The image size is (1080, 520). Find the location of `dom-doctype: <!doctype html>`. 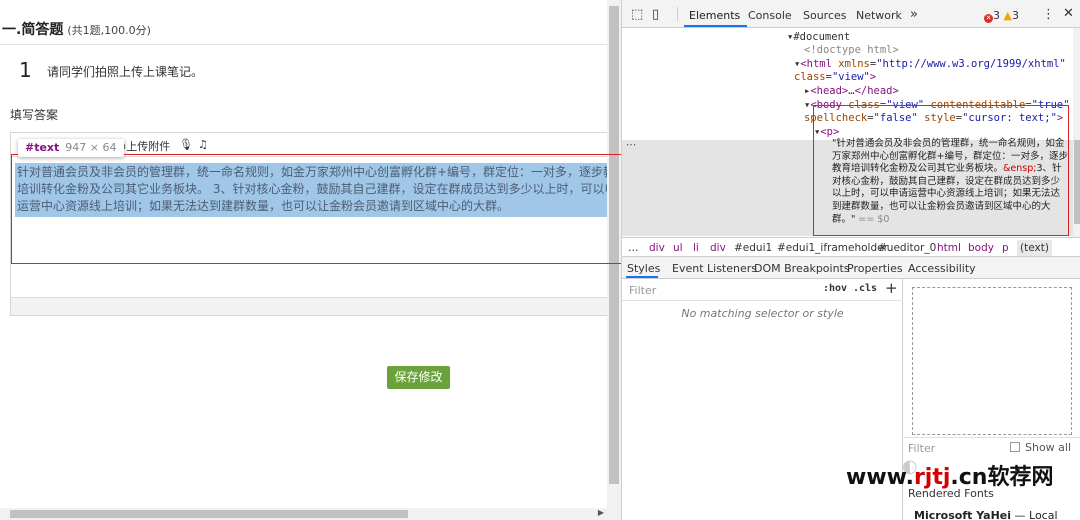

dom-doctype: <!doctype html> is located at coordinates (851, 50).